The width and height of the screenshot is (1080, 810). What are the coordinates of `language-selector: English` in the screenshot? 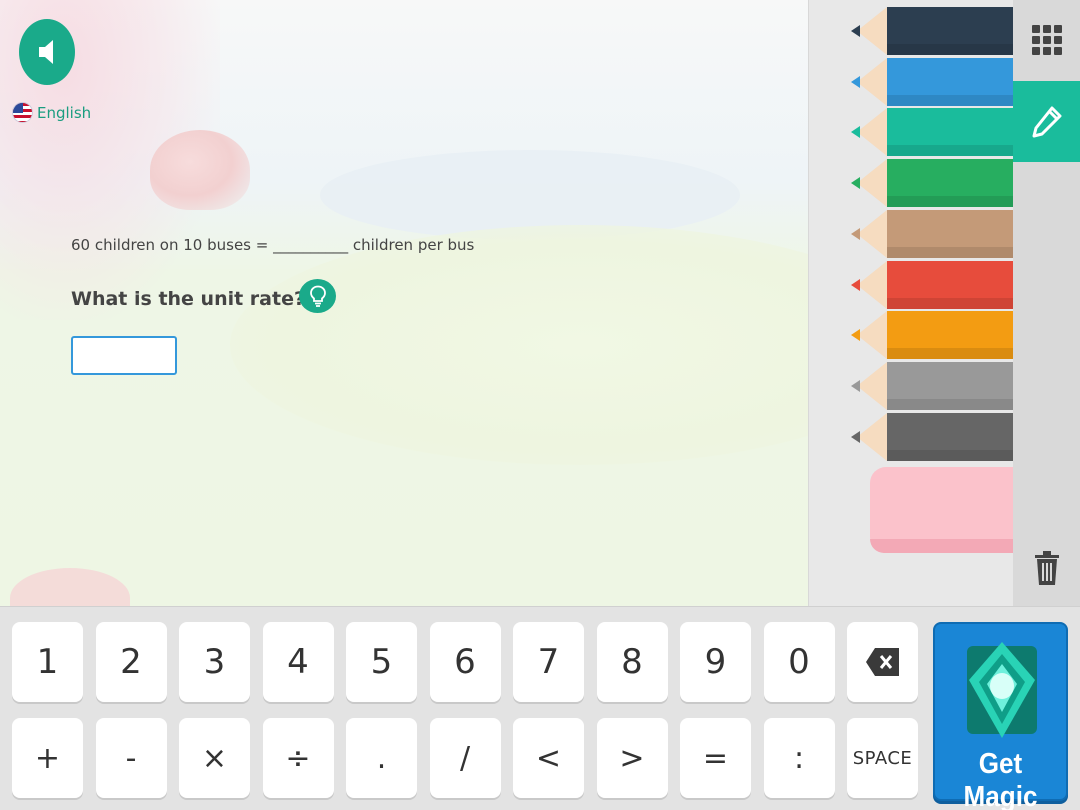 It's located at (51, 112).